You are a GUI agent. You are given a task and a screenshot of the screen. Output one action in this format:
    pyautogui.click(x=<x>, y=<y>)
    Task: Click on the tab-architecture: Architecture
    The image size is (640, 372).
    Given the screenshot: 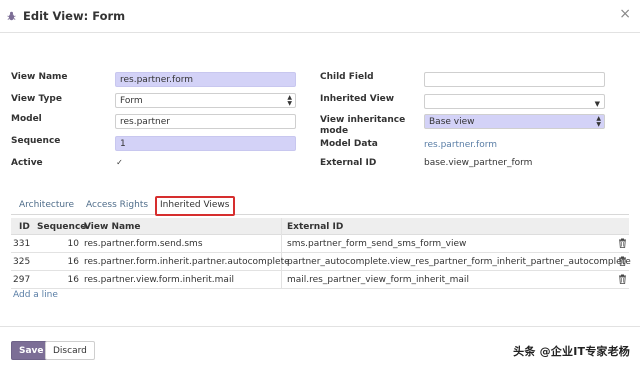 What is the action you would take?
    pyautogui.click(x=46, y=205)
    